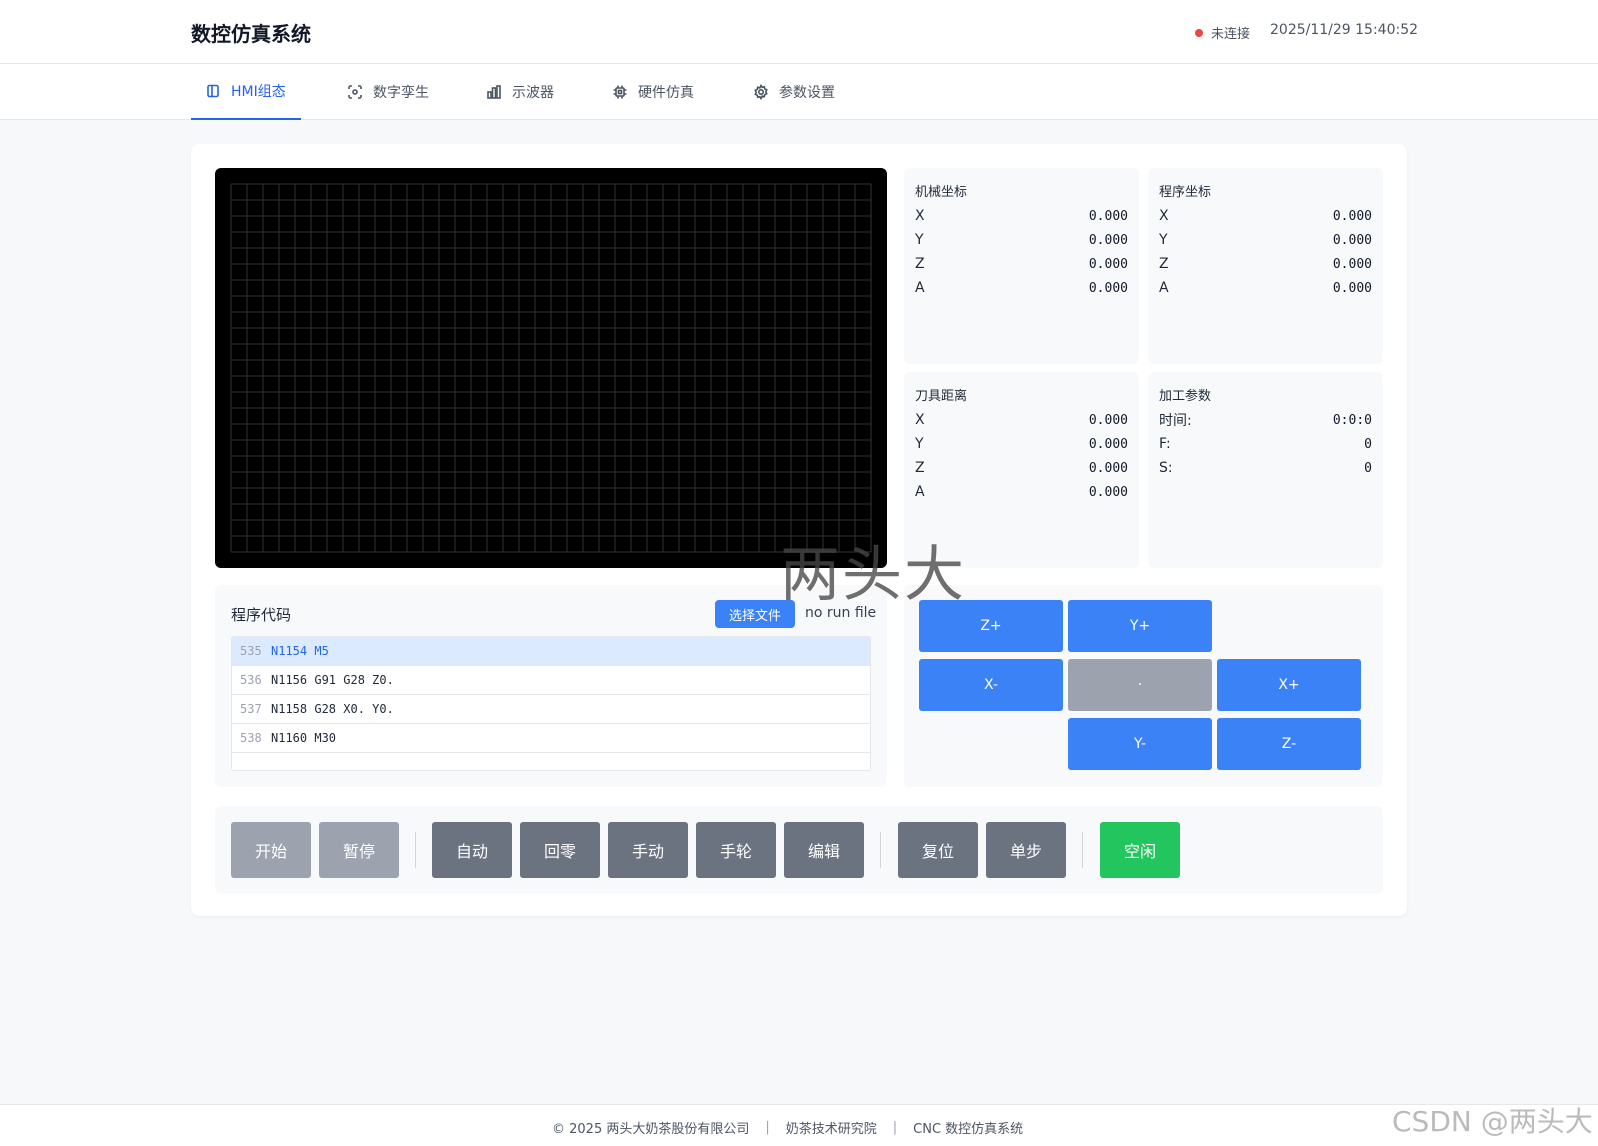 The height and width of the screenshot is (1146, 1598). I want to click on viewport-grid, so click(551, 368).